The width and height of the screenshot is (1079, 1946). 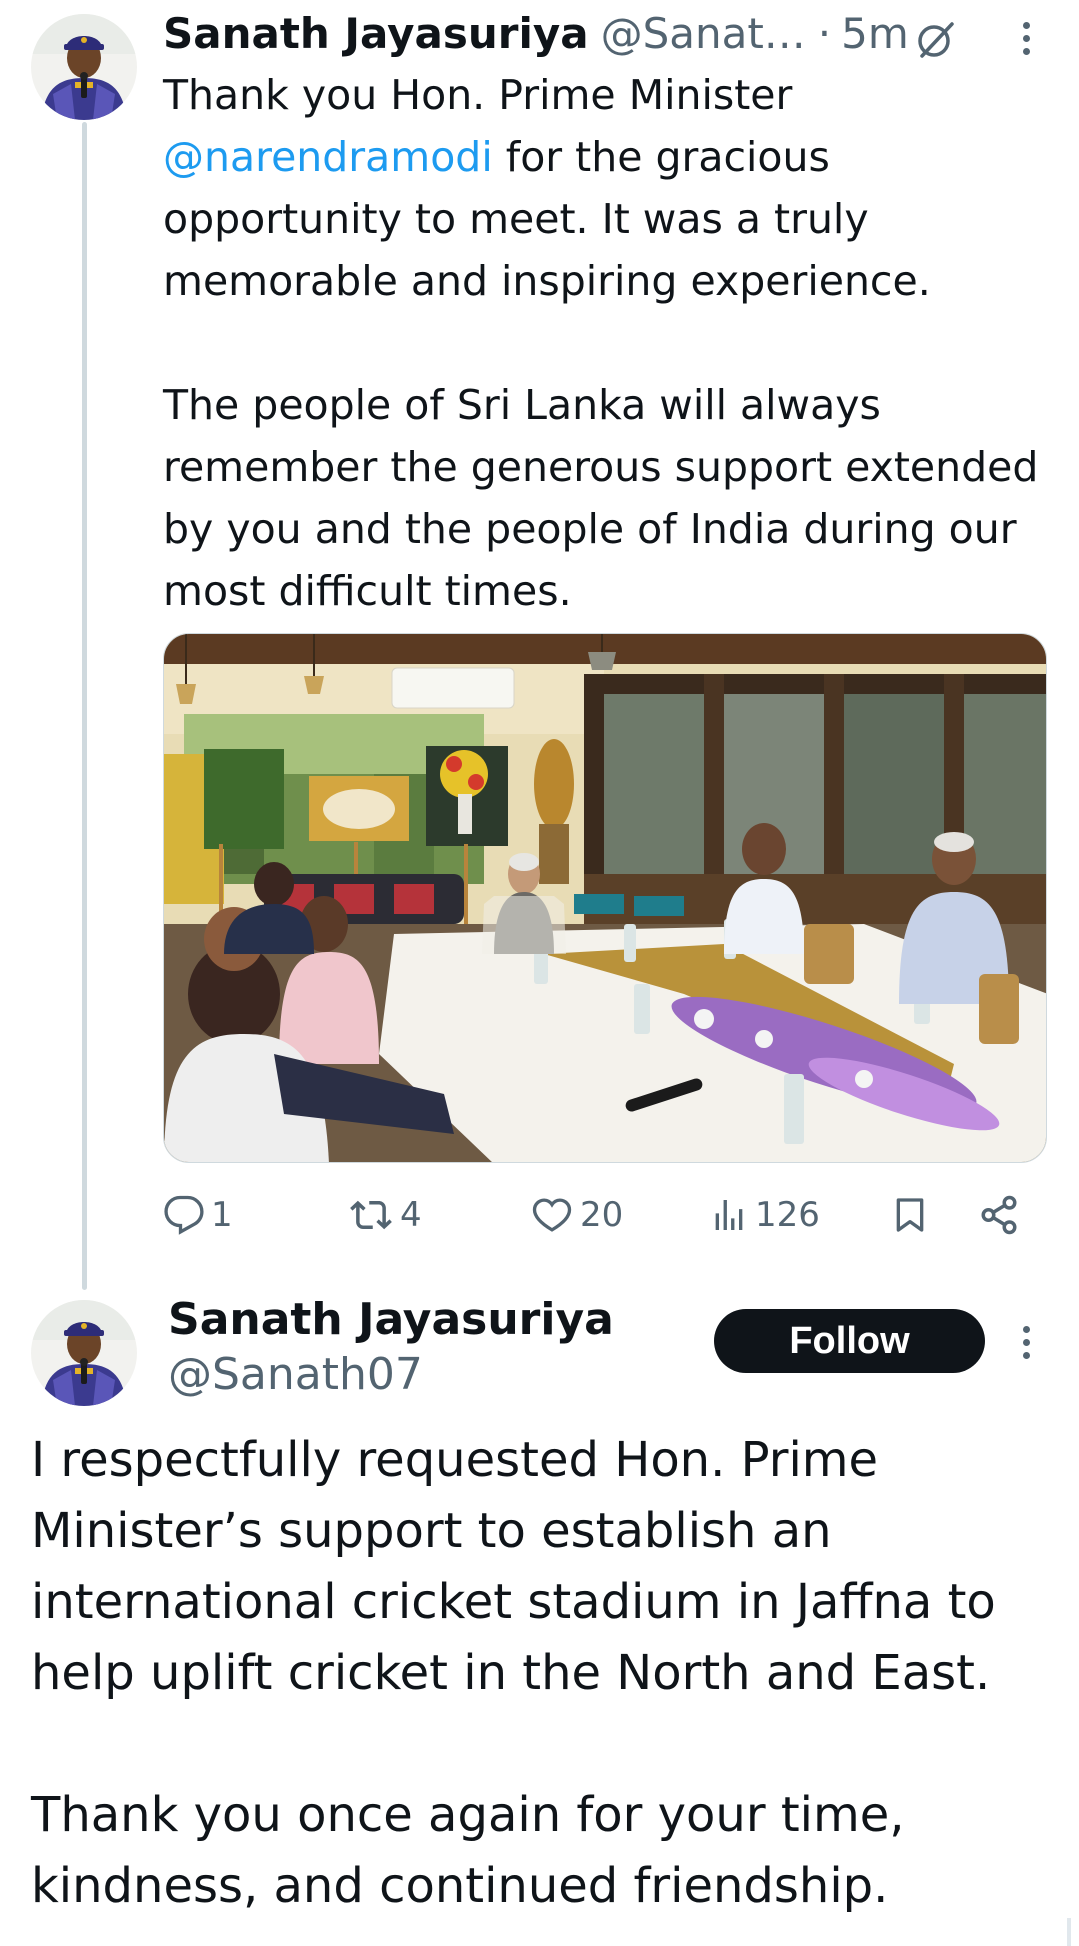 I want to click on tweet-actions: 1 4 20 126, so click(x=603, y=1215).